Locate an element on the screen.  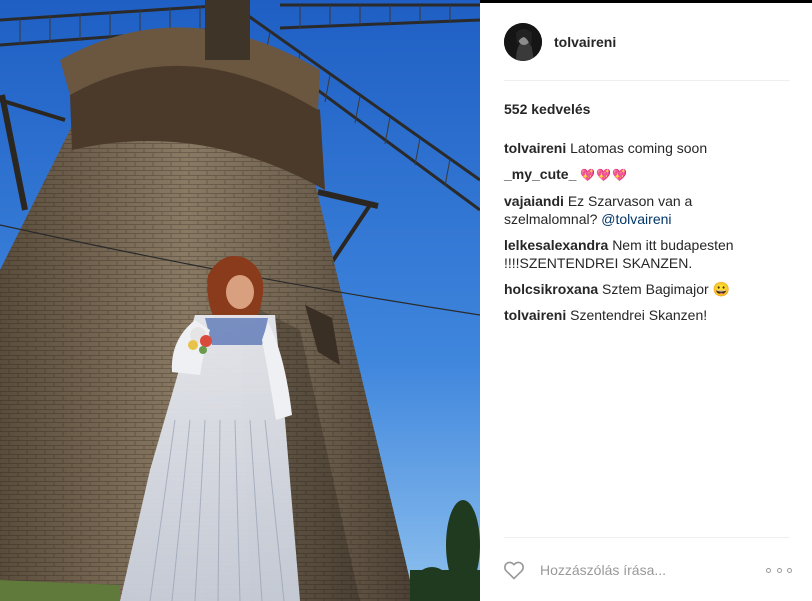
ellipsis-icon is located at coordinates (779, 570).